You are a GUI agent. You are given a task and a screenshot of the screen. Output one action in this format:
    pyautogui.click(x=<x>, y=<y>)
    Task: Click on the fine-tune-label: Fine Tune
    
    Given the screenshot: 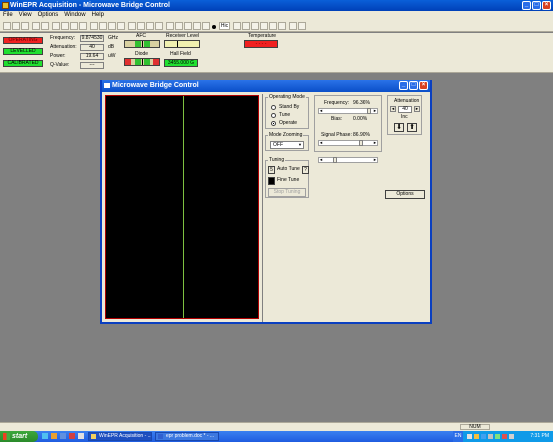 What is the action you would take?
    pyautogui.click(x=288, y=180)
    